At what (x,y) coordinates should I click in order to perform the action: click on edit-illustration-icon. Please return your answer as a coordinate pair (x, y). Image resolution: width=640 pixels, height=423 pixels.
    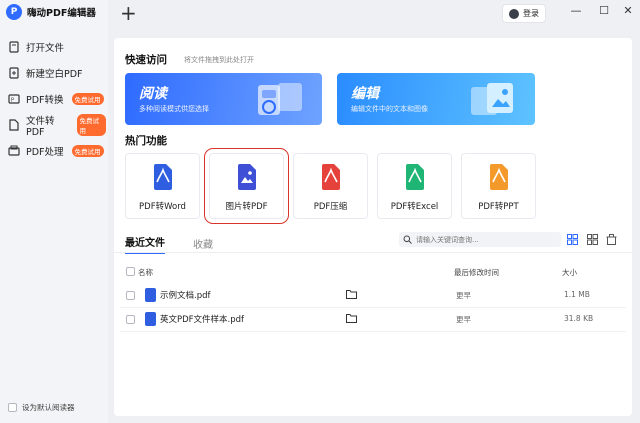
    Looking at the image, I should click on (492, 99).